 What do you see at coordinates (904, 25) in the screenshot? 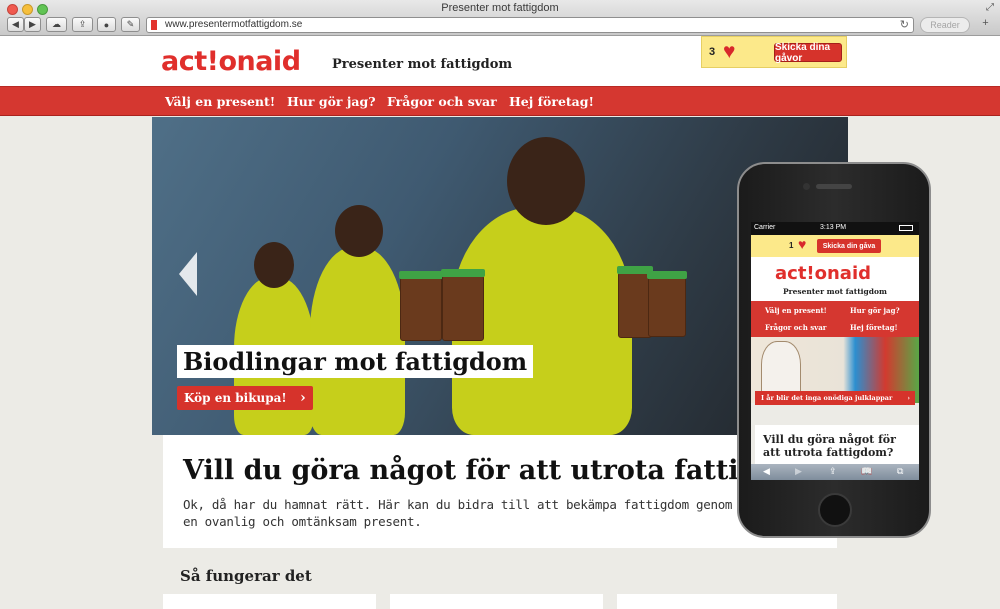
I see `reload-icon: ↻` at bounding box center [904, 25].